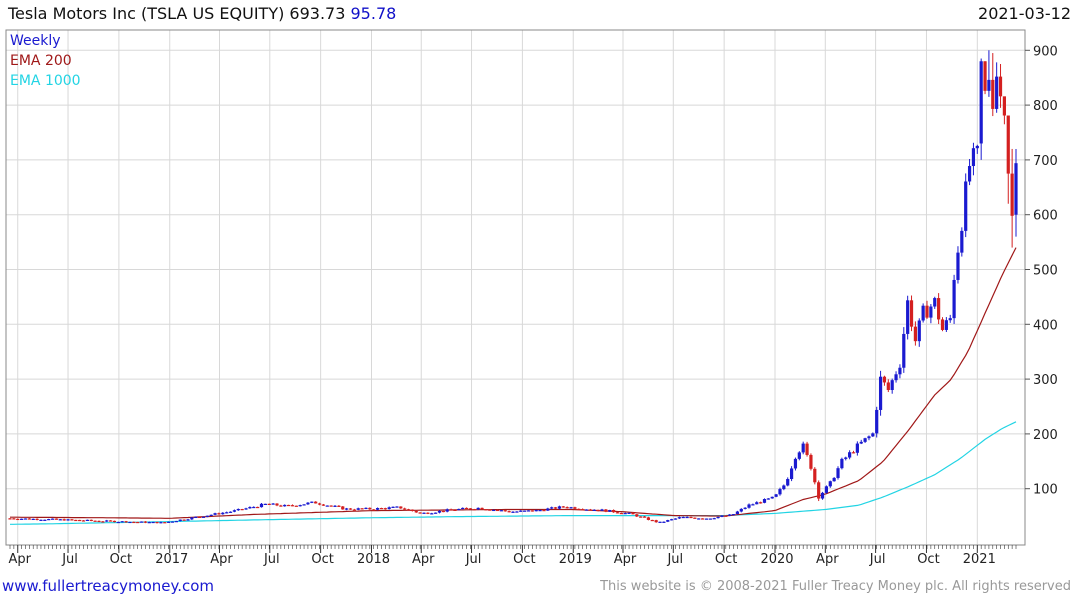  What do you see at coordinates (45, 81) in the screenshot?
I see `legend-entry: EMA 1000` at bounding box center [45, 81].